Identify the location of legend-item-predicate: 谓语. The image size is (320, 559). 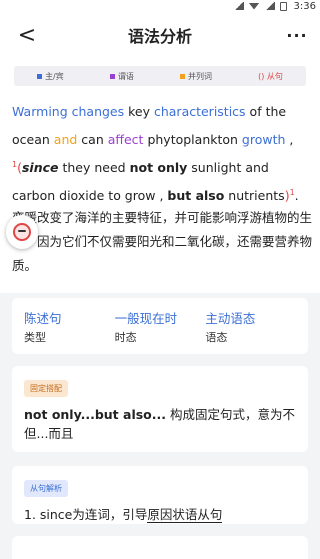
(121, 76).